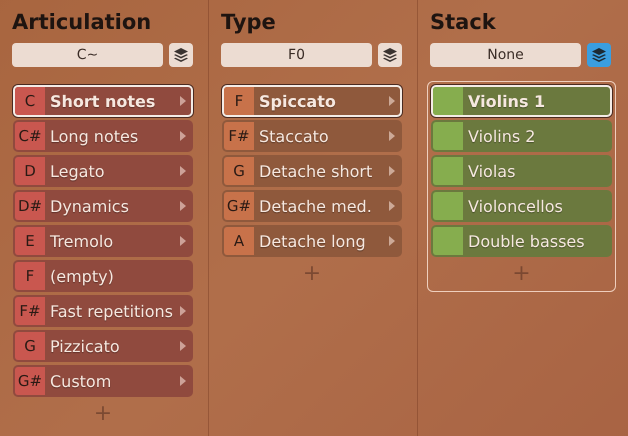 The height and width of the screenshot is (436, 628). I want to click on item-label: Detache short, so click(316, 171).